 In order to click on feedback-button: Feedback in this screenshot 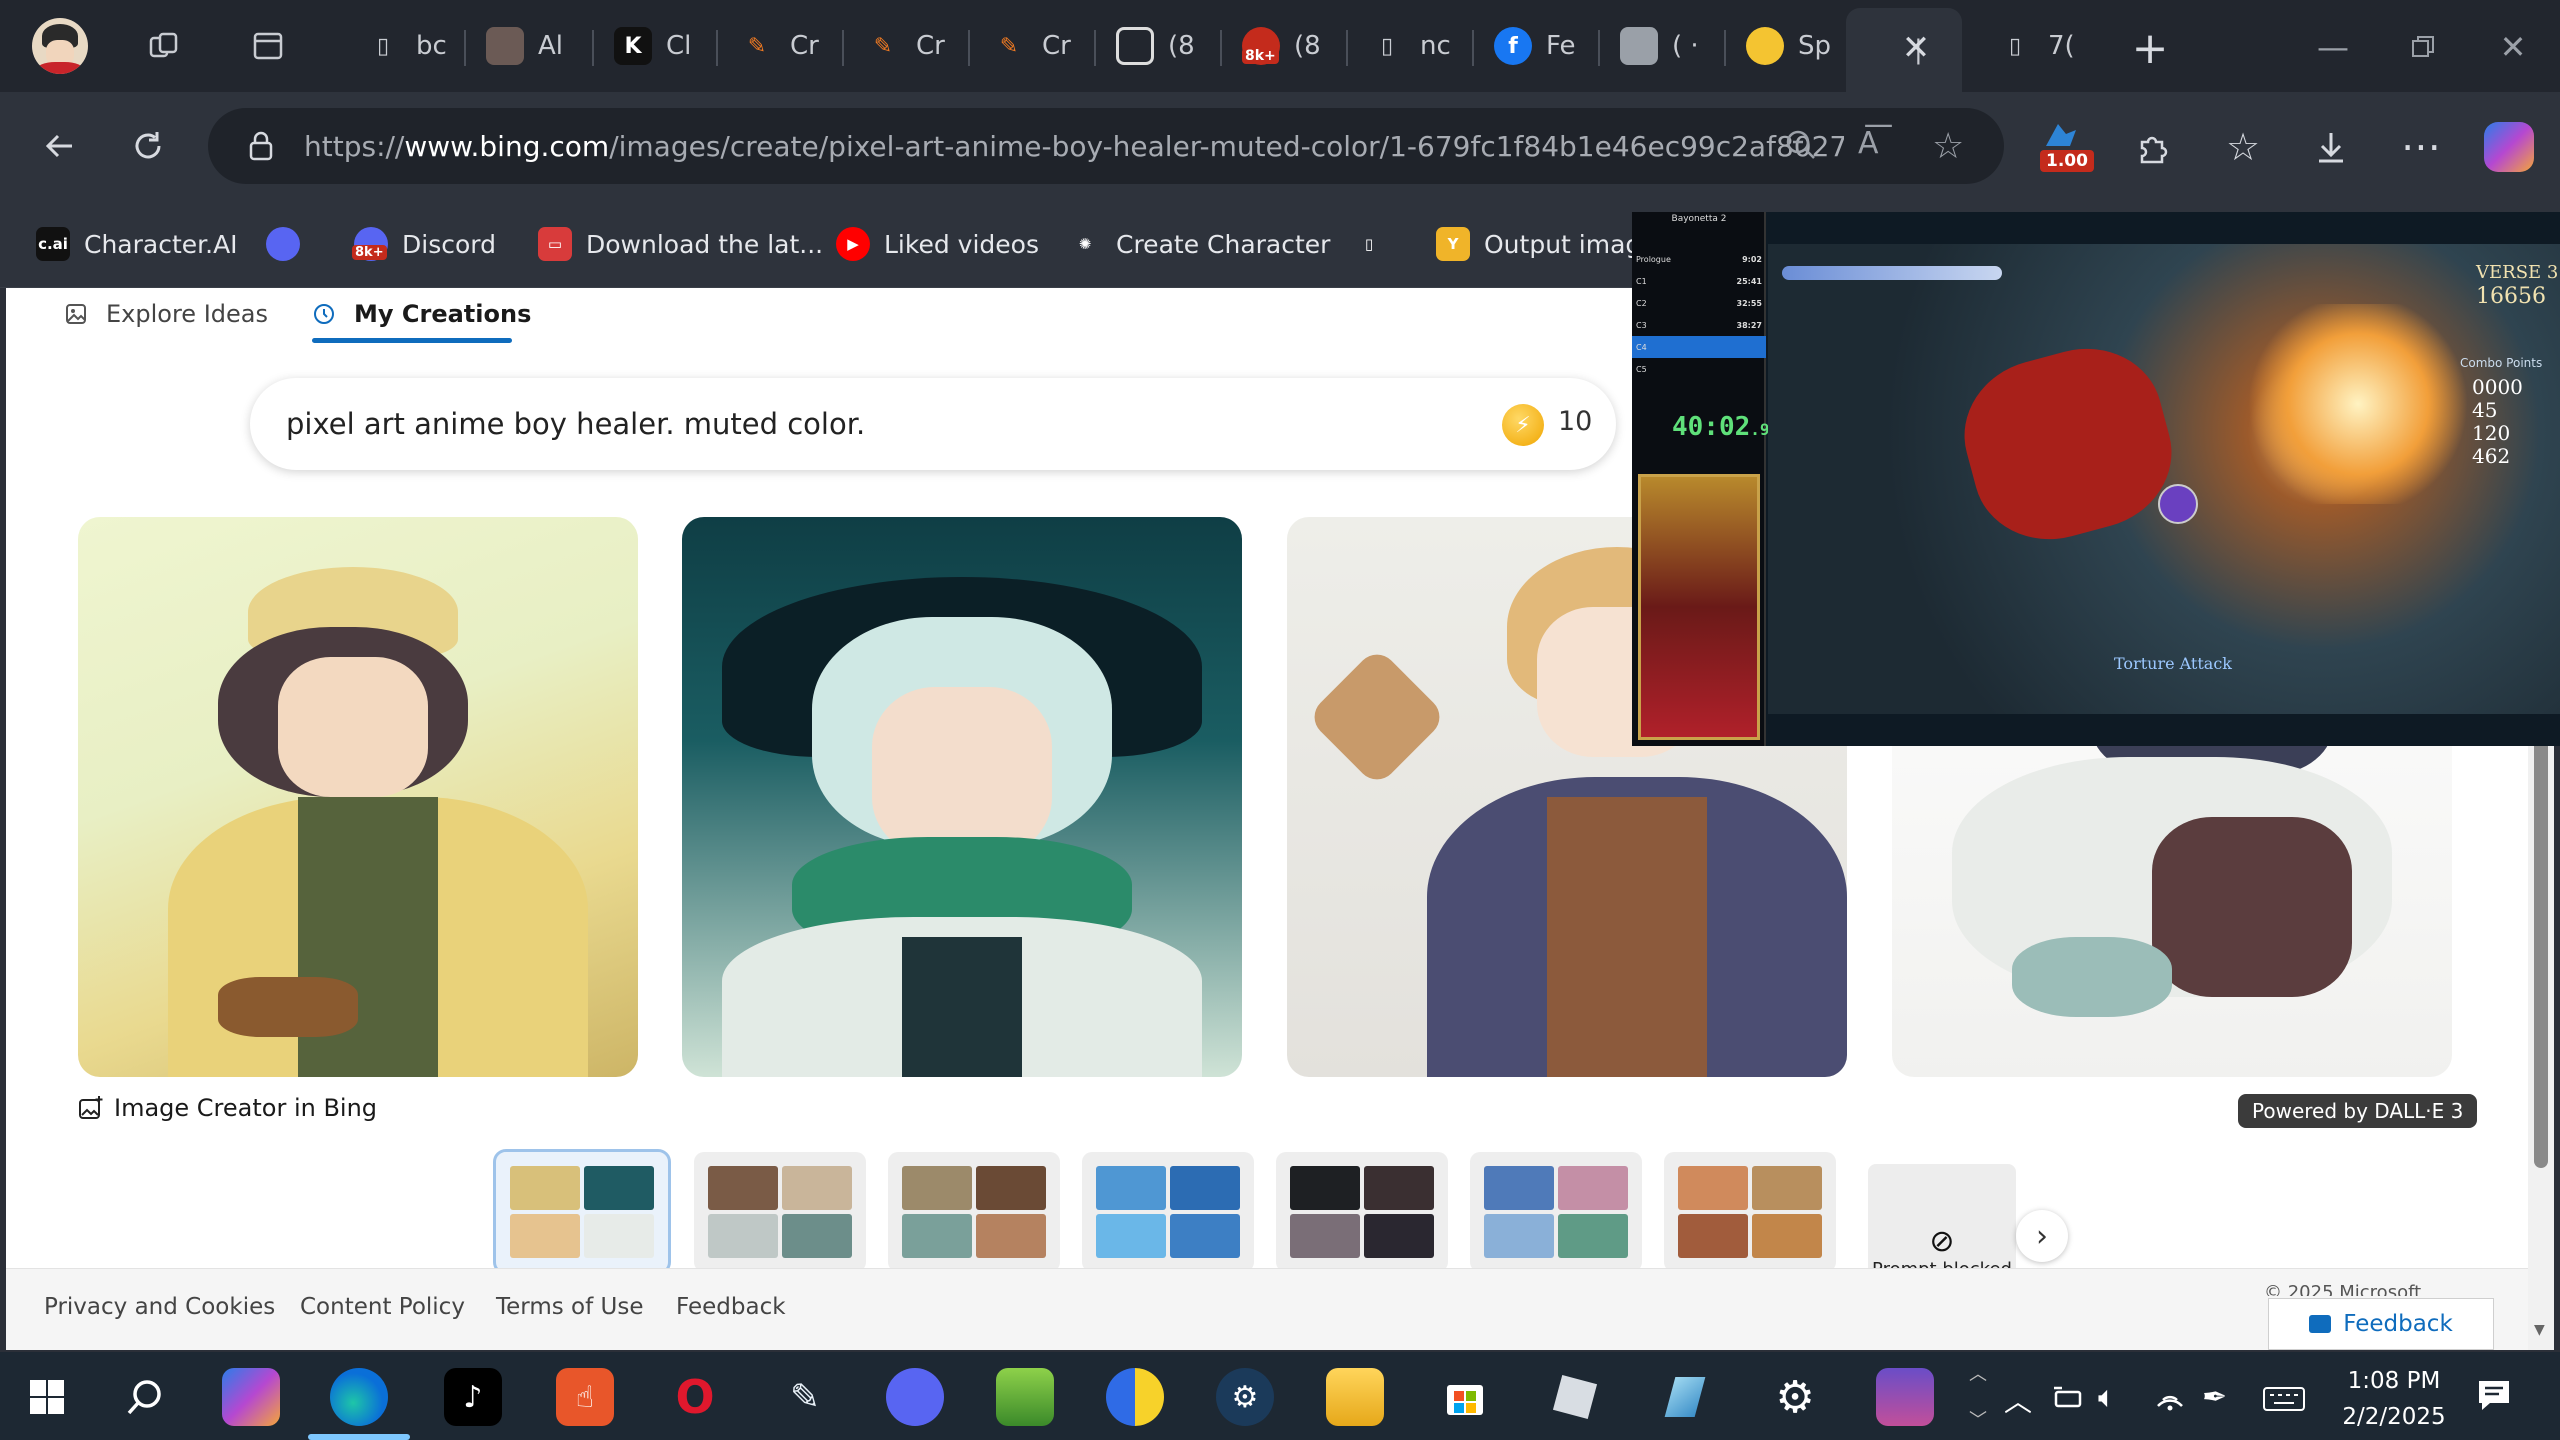, I will do `click(2381, 1324)`.